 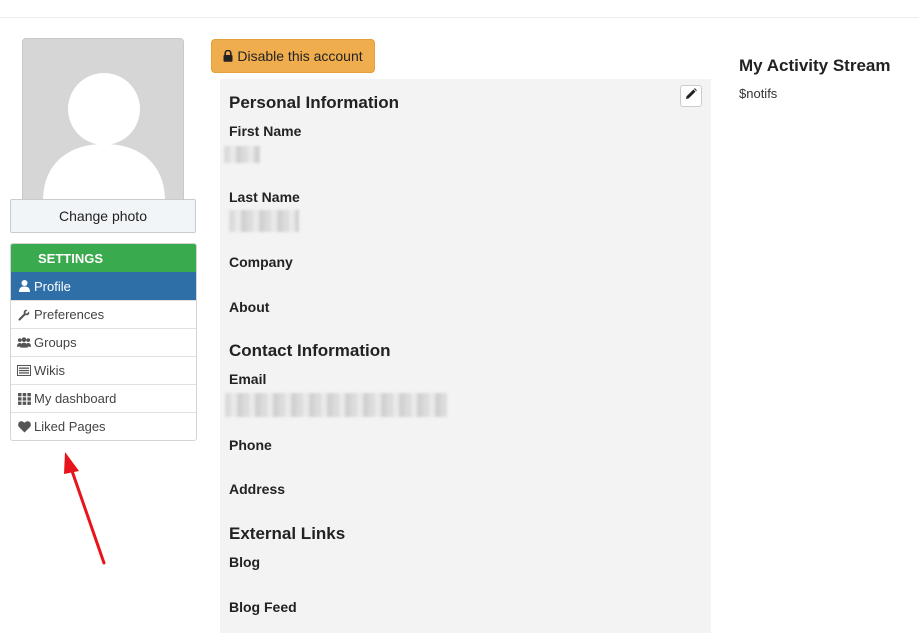 I want to click on last-name-label: Last Name, so click(x=264, y=197).